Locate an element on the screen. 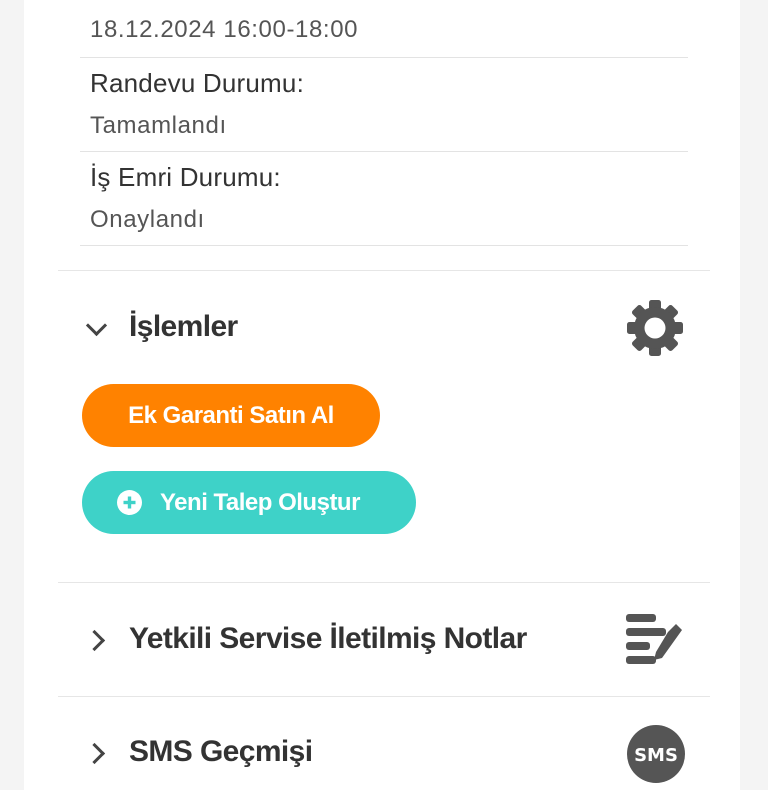 This screenshot has width=768, height=790. date-row: 18.12.2024 16:00-18:00 is located at coordinates (384, 29).